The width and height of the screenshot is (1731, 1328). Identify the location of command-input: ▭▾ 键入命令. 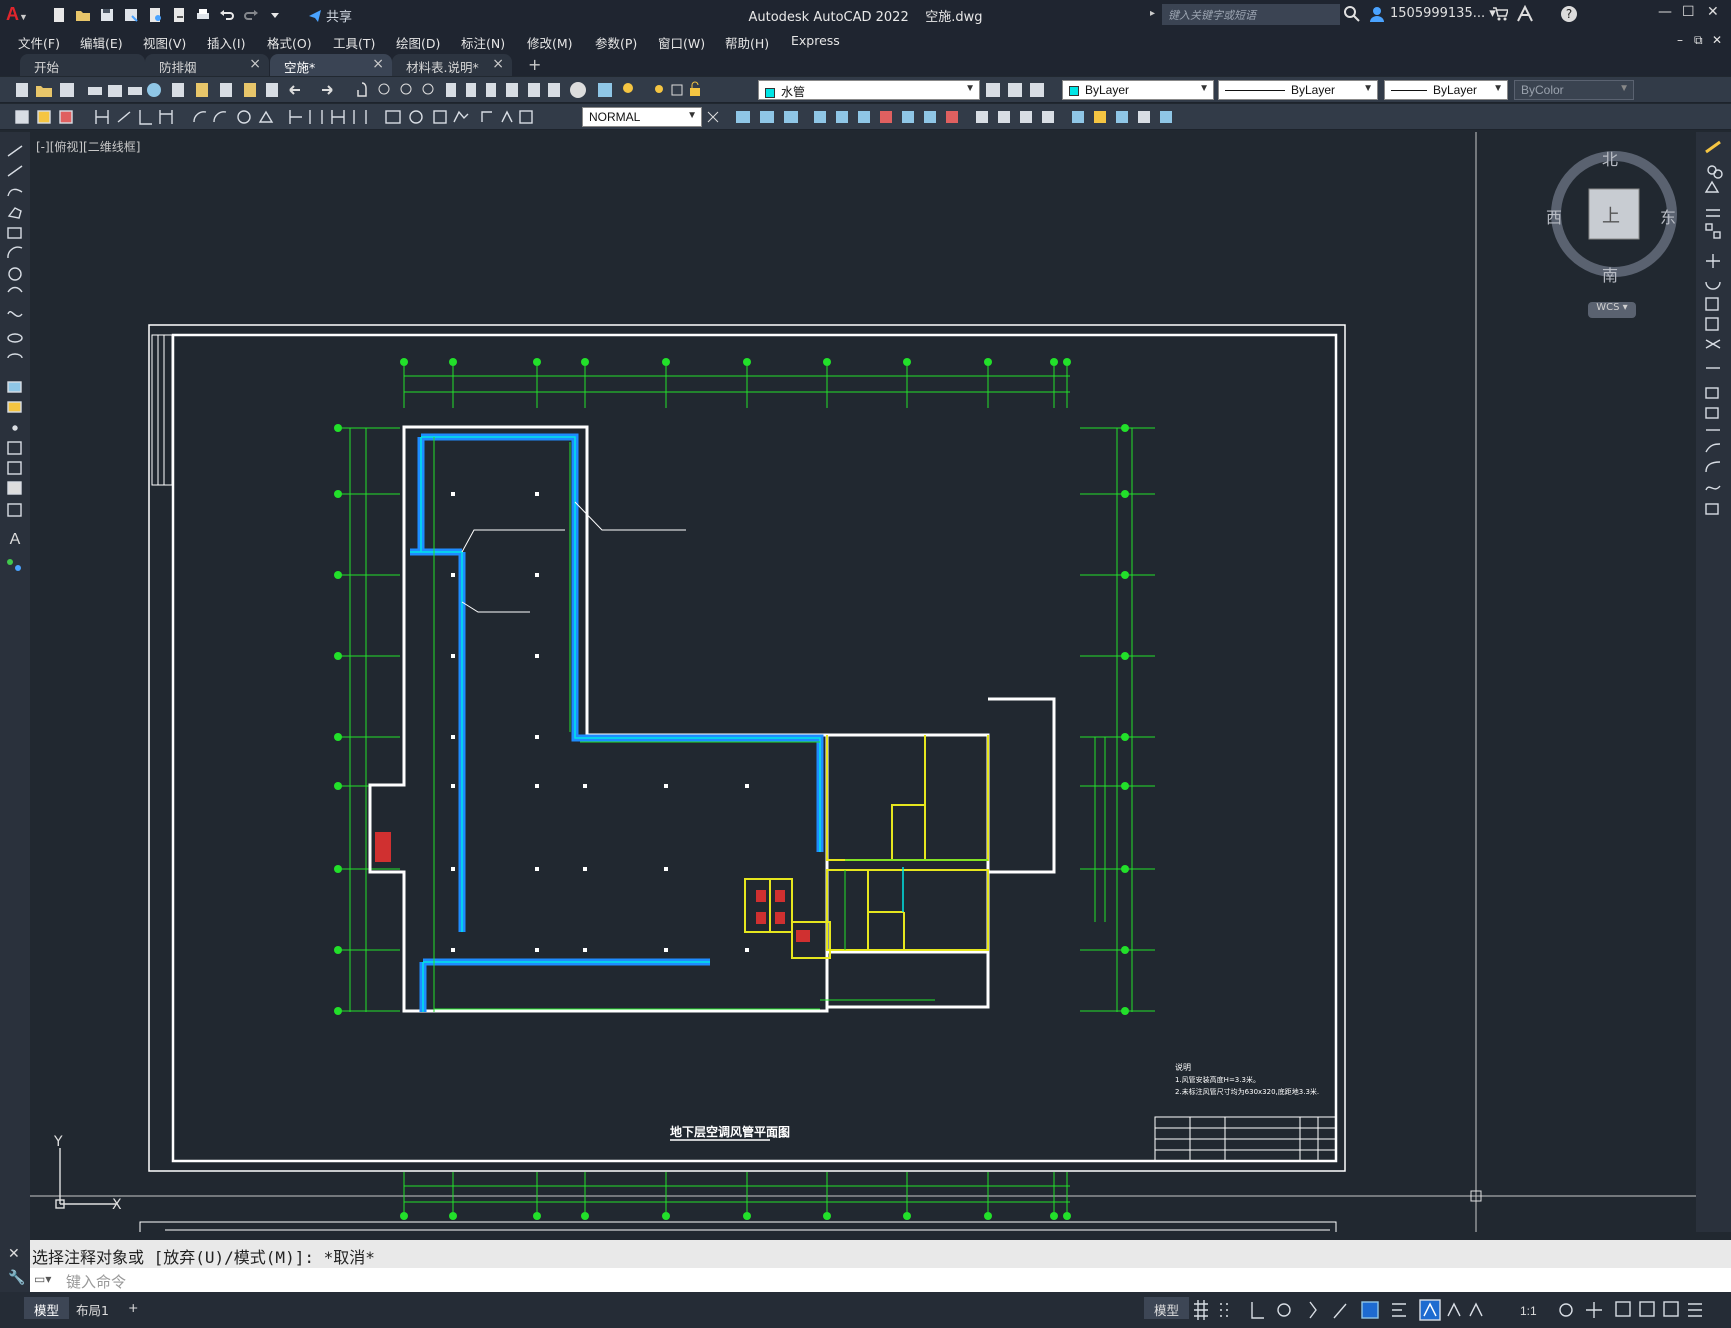
(880, 1280).